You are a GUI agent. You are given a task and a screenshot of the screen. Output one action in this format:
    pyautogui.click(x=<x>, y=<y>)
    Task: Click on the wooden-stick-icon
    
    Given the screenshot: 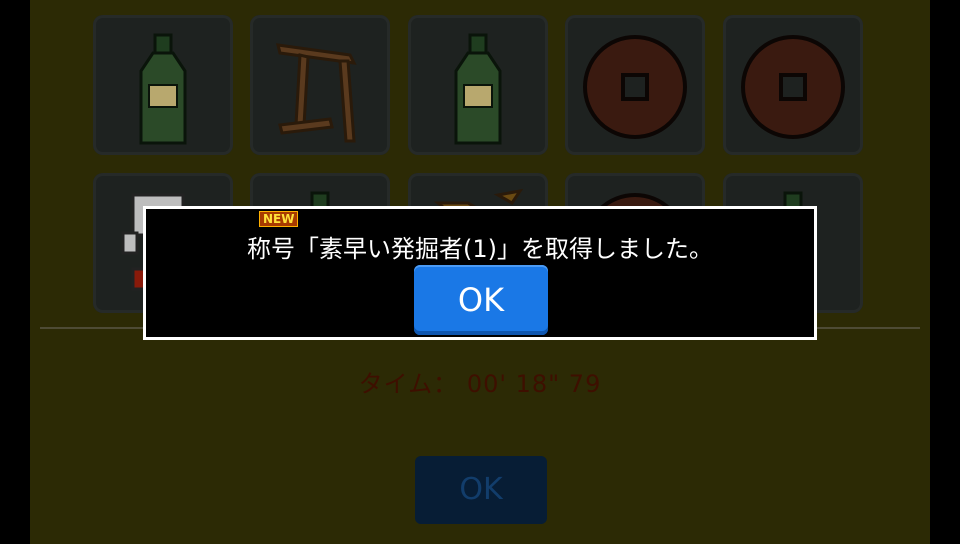 What is the action you would take?
    pyautogui.click(x=316, y=93)
    